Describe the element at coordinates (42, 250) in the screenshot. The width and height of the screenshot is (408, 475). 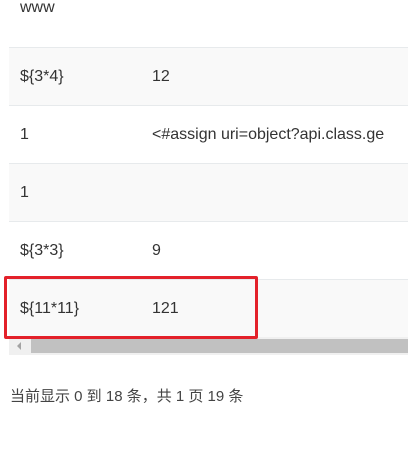
I see `table-cell: ${3*3}` at that location.